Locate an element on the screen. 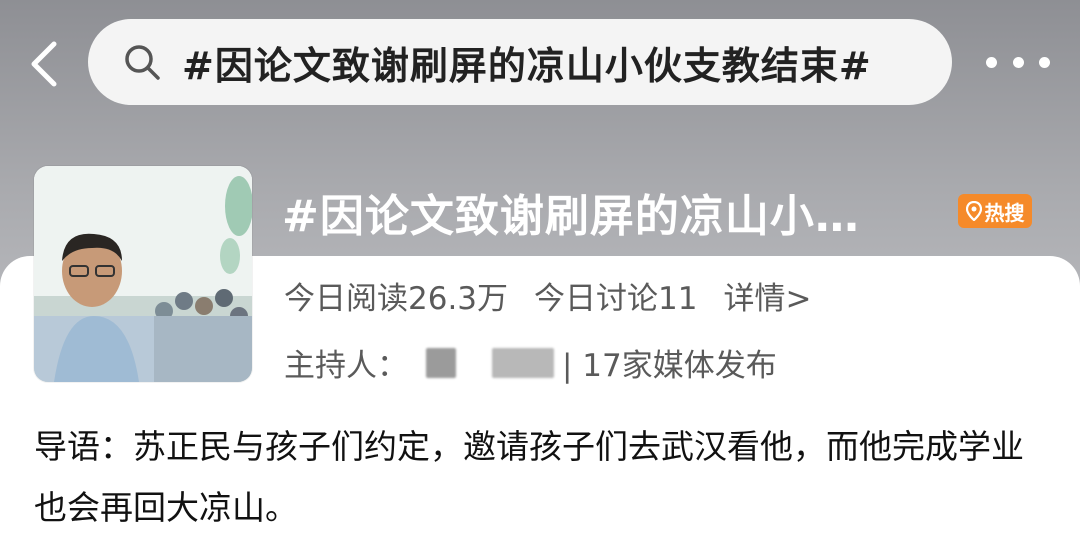 This screenshot has width=1080, height=556. badge-label: 热搜 is located at coordinates (1004, 212).